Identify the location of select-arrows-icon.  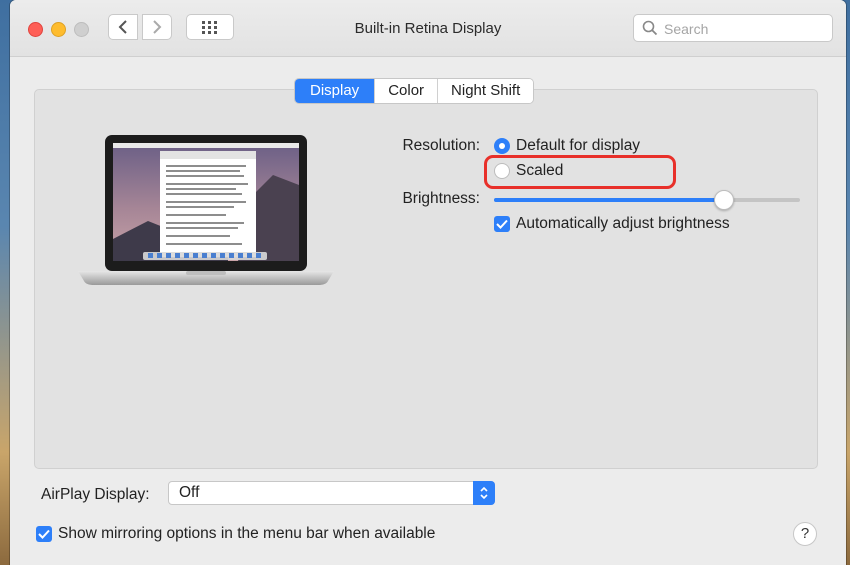
(484, 493).